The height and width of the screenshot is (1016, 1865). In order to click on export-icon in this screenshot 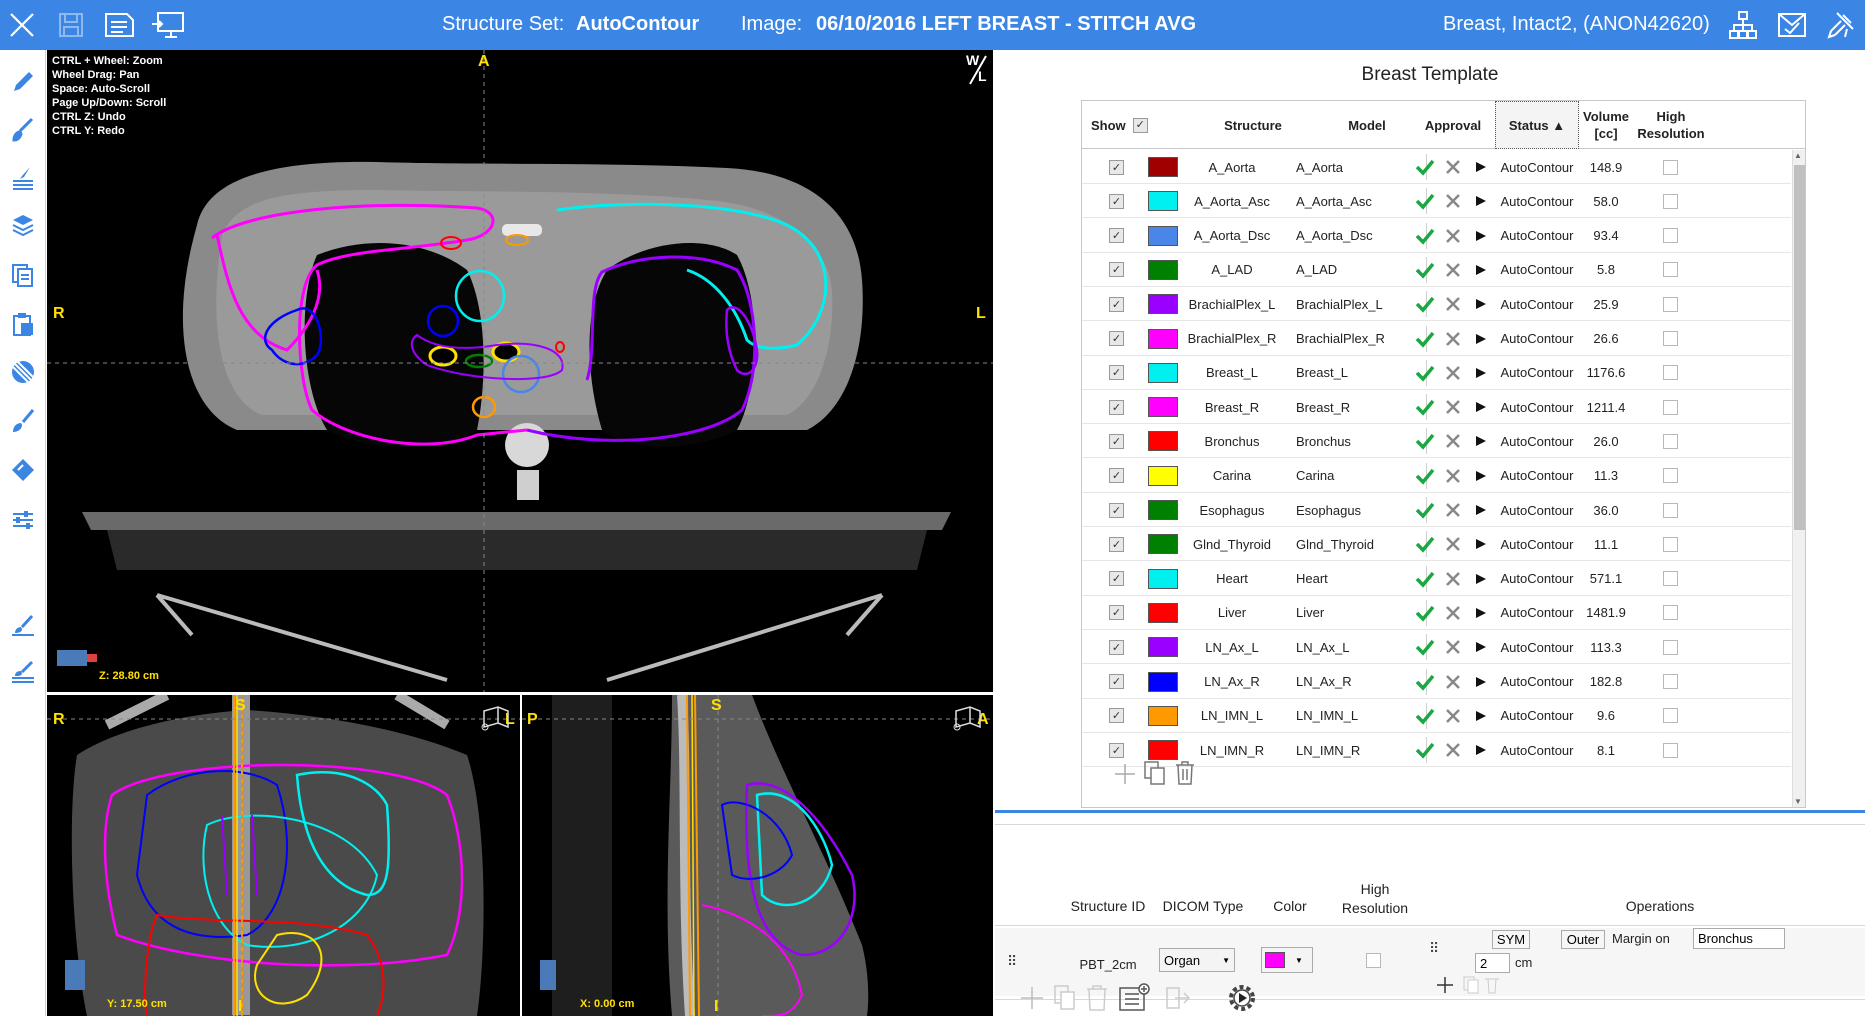, I will do `click(1177, 998)`.